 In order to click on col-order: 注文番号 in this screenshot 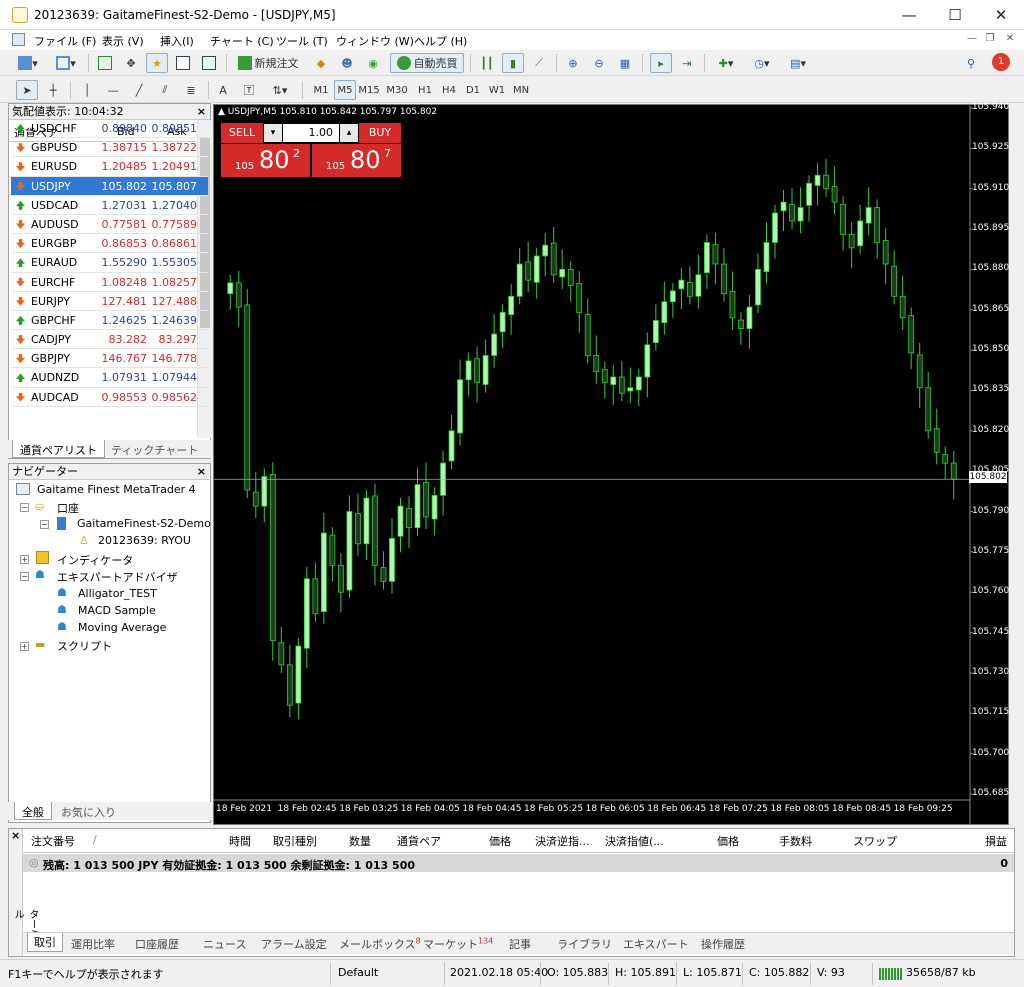, I will do `click(53, 841)`.